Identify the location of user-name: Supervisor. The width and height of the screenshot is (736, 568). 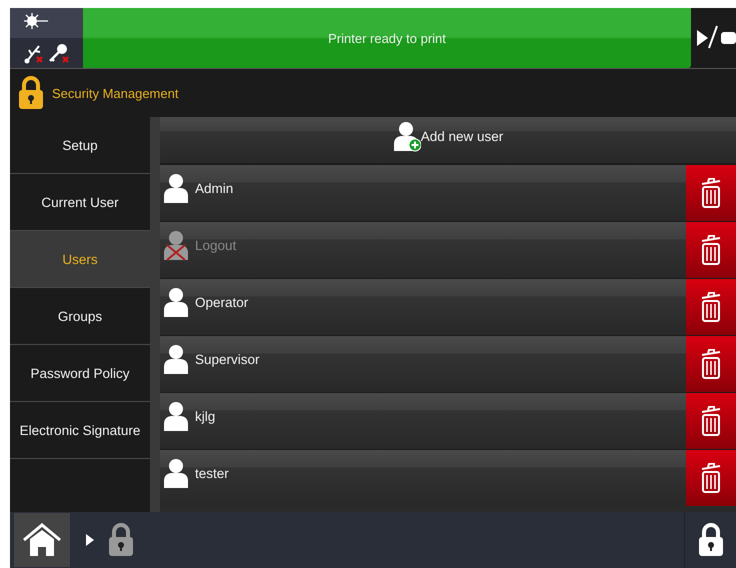
(227, 359).